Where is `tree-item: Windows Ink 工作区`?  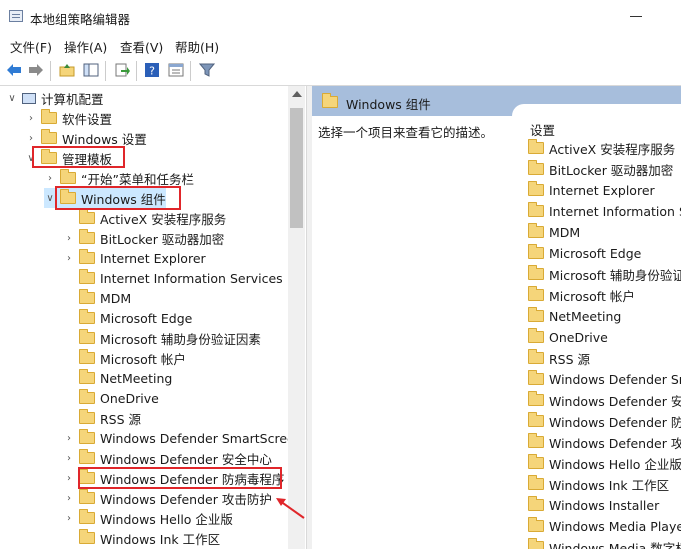 tree-item: Windows Ink 工作区 is located at coordinates (141, 538).